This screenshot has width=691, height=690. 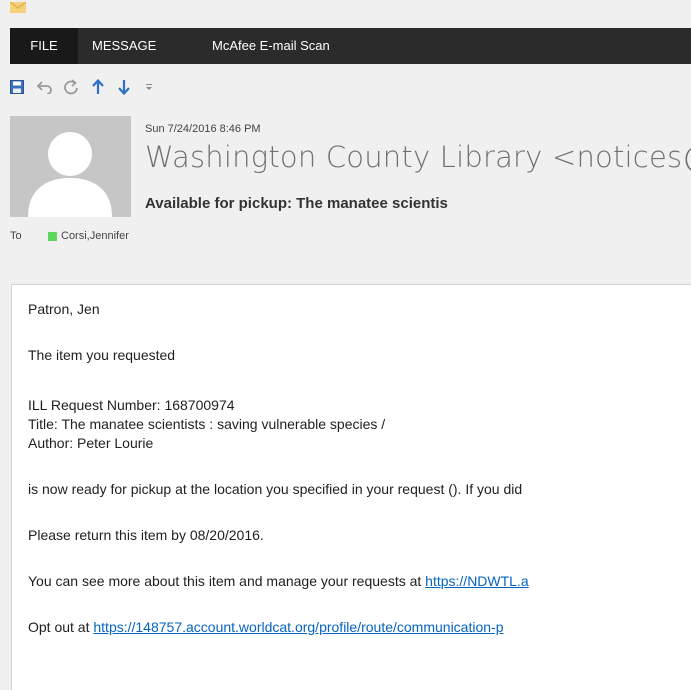 I want to click on undo-button, so click(x=45, y=87).